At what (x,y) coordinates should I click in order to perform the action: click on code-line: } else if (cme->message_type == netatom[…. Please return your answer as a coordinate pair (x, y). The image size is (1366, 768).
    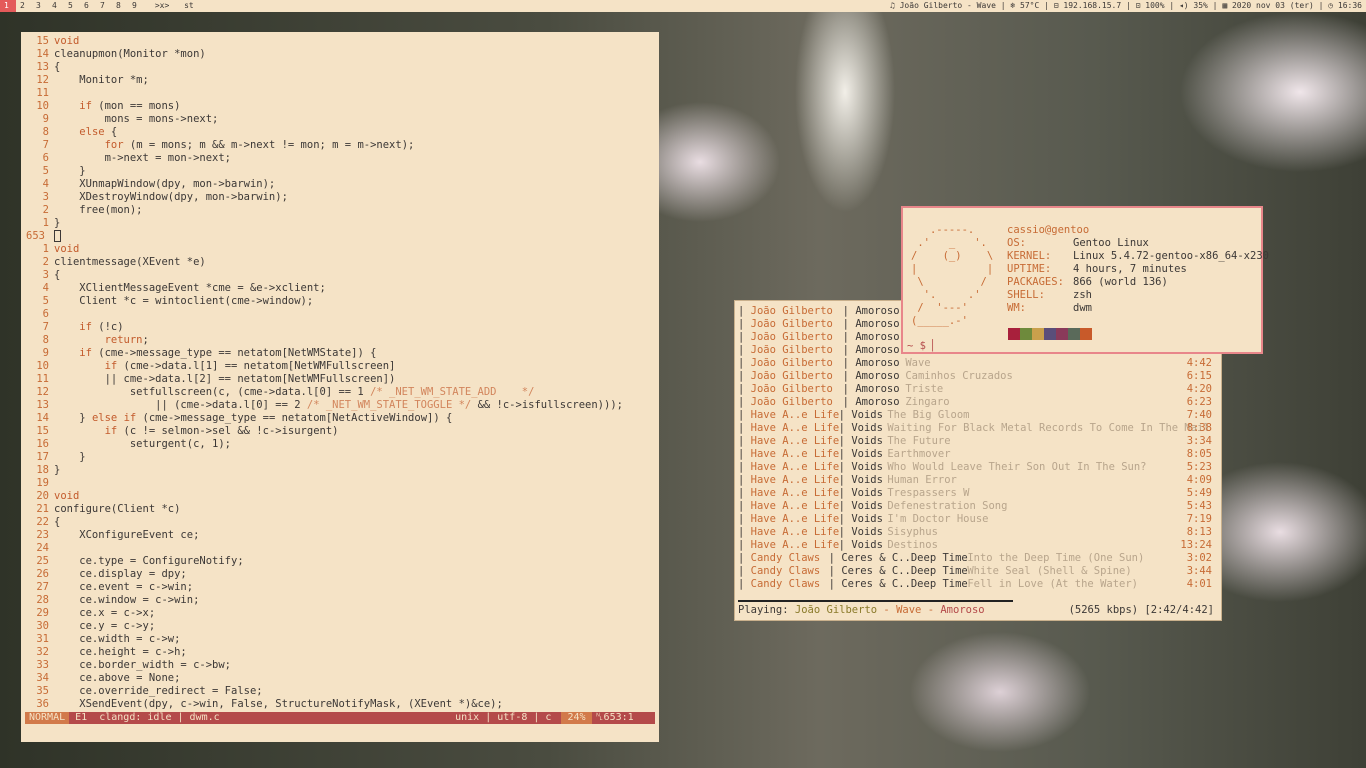
    Looking at the image, I should click on (253, 418).